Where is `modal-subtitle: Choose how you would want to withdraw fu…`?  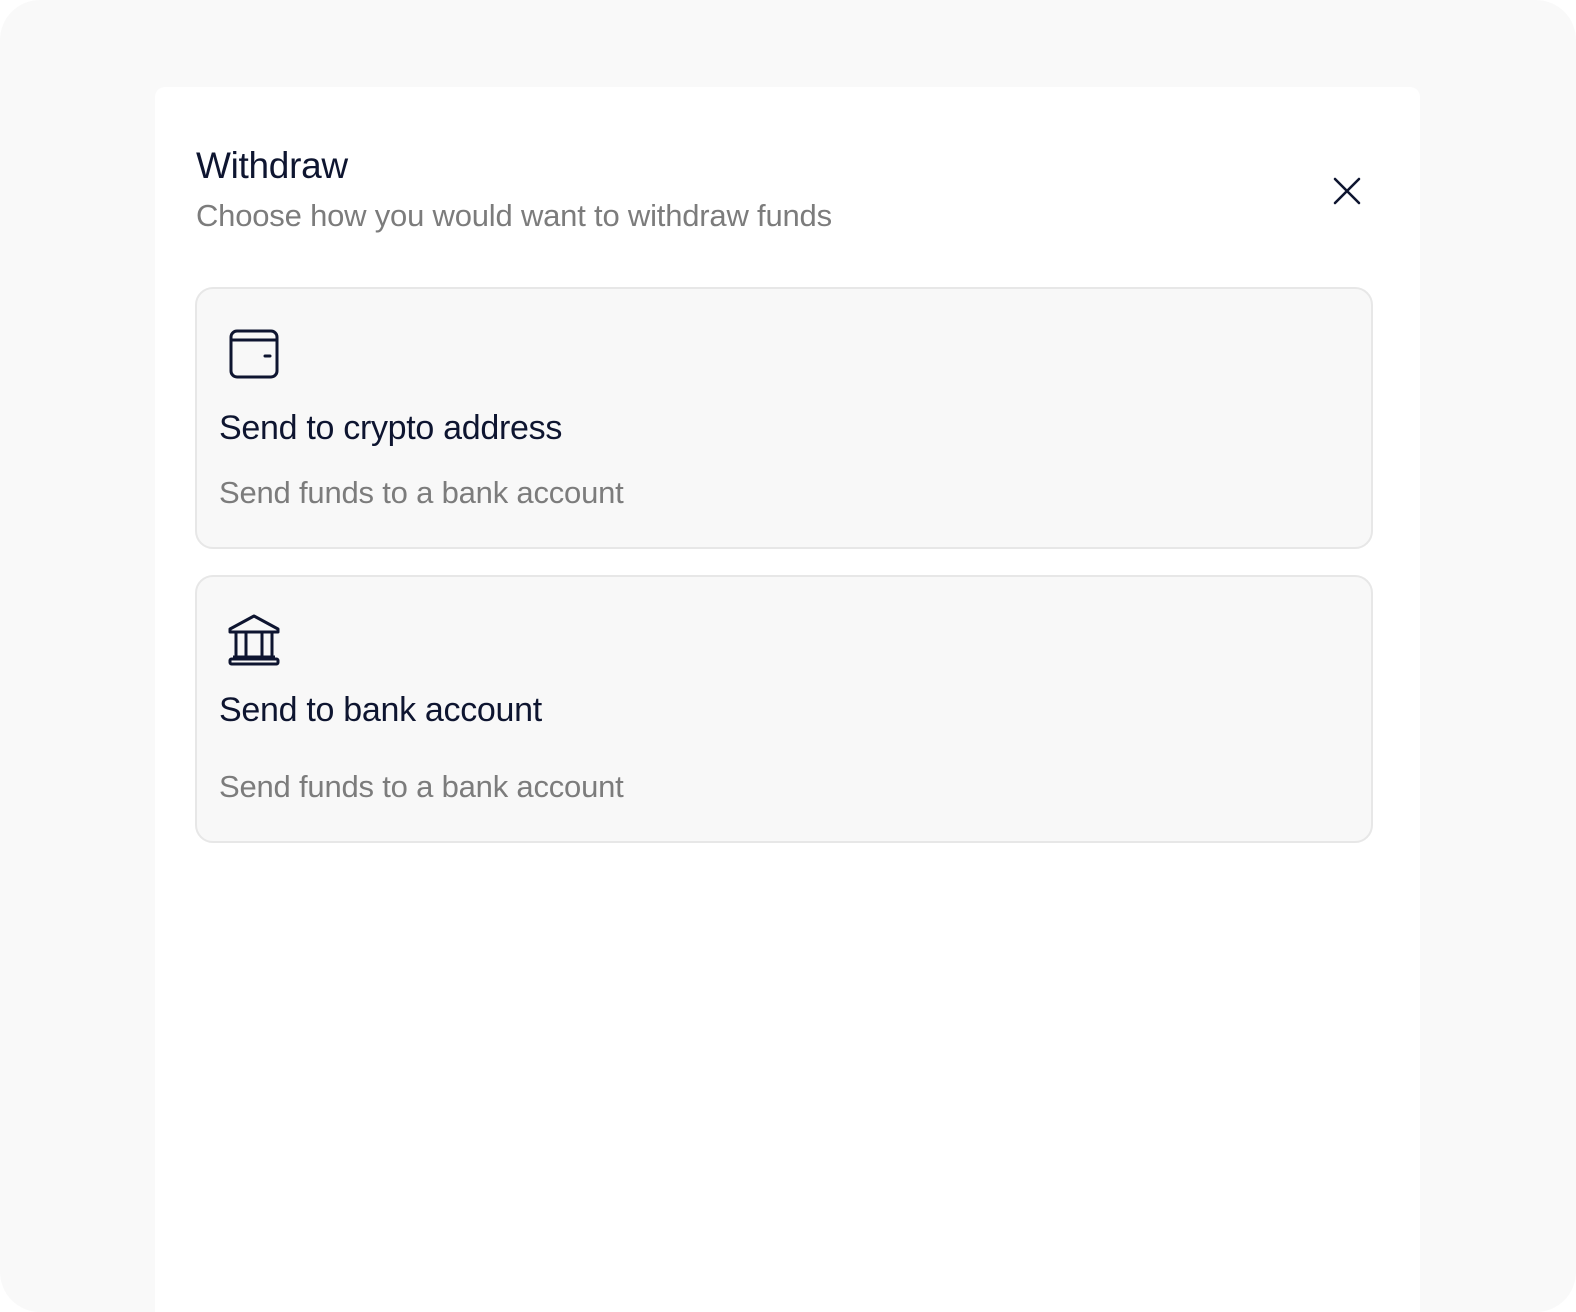
modal-subtitle: Choose how you would want to withdraw fu… is located at coordinates (514, 215).